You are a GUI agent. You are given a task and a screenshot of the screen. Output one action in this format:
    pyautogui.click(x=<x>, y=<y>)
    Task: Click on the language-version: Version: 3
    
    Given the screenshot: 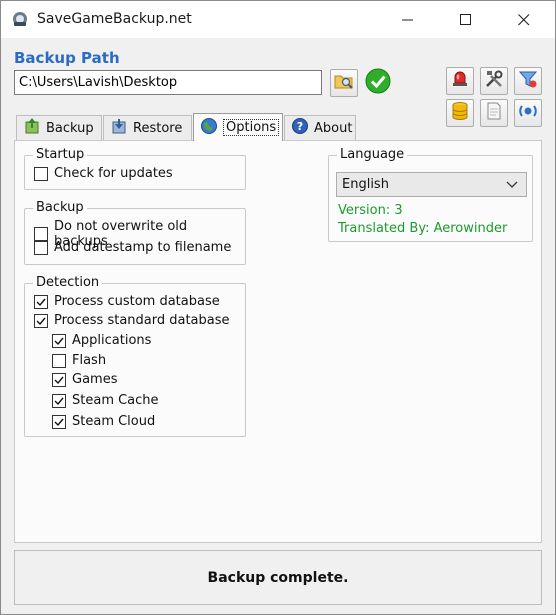 What is the action you would take?
    pyautogui.click(x=370, y=210)
    